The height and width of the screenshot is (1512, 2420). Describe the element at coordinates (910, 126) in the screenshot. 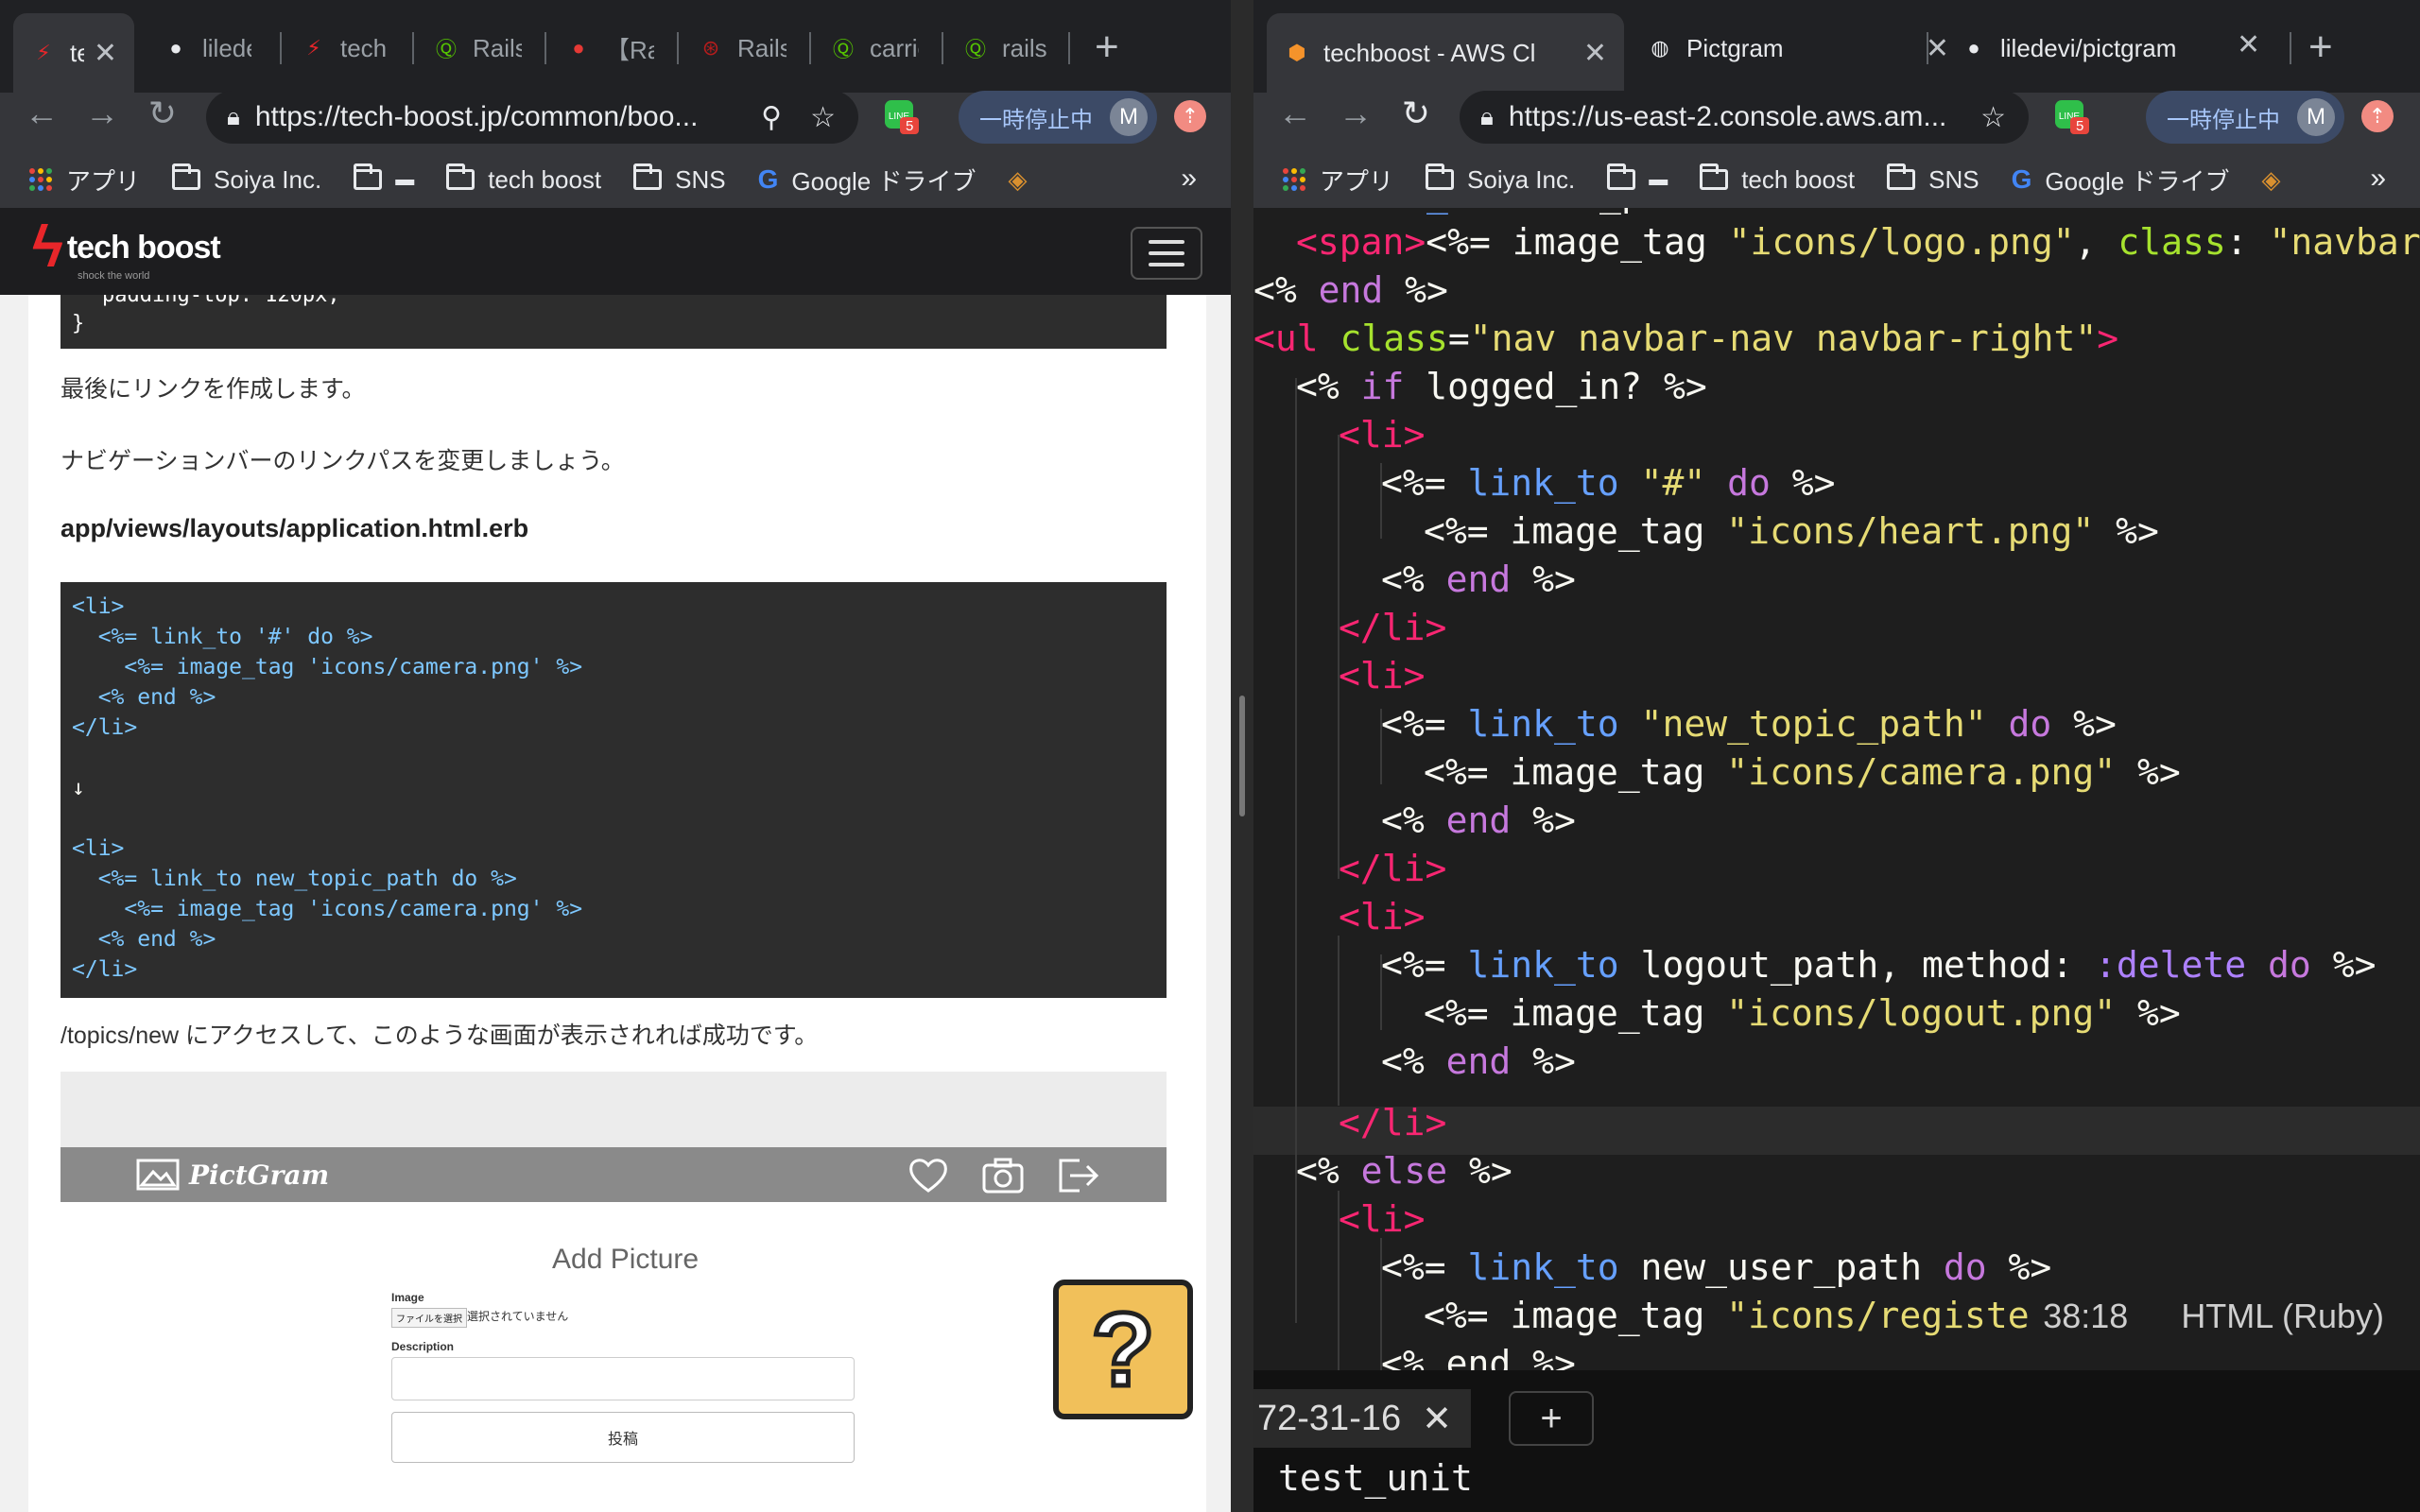

I see `extension-badge: 5` at that location.